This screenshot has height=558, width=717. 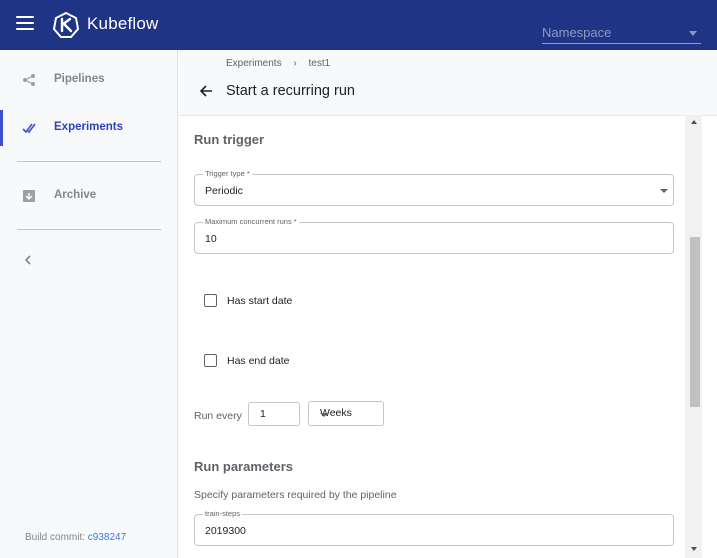 I want to click on breadcrumb: Experiments › test1, so click(x=278, y=63).